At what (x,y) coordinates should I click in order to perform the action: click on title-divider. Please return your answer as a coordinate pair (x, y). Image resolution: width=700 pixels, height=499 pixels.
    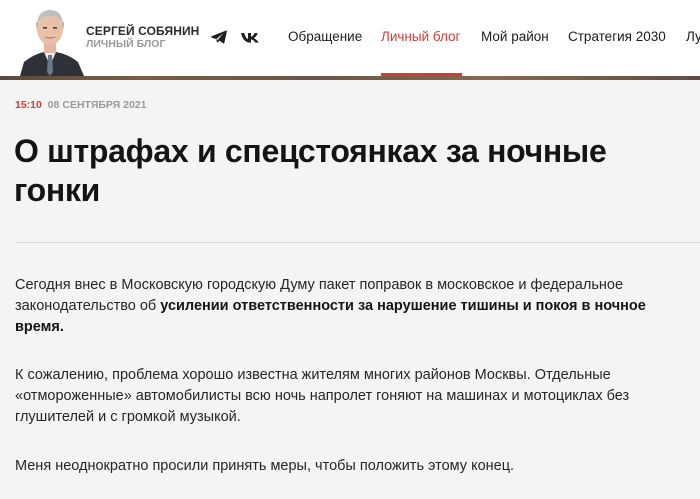
    Looking at the image, I should click on (357, 242).